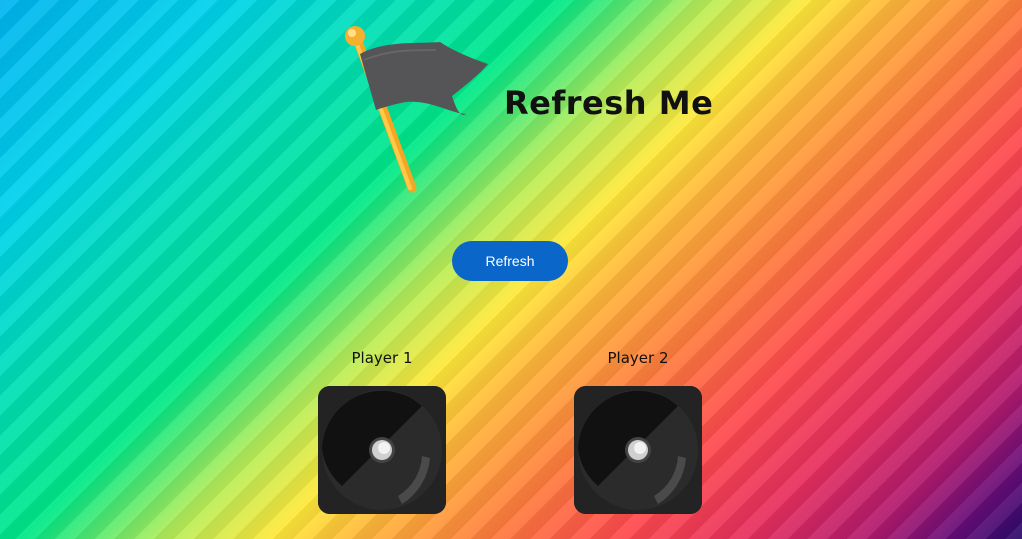  What do you see at coordinates (382, 450) in the screenshot?
I see `player-1-die-icon` at bounding box center [382, 450].